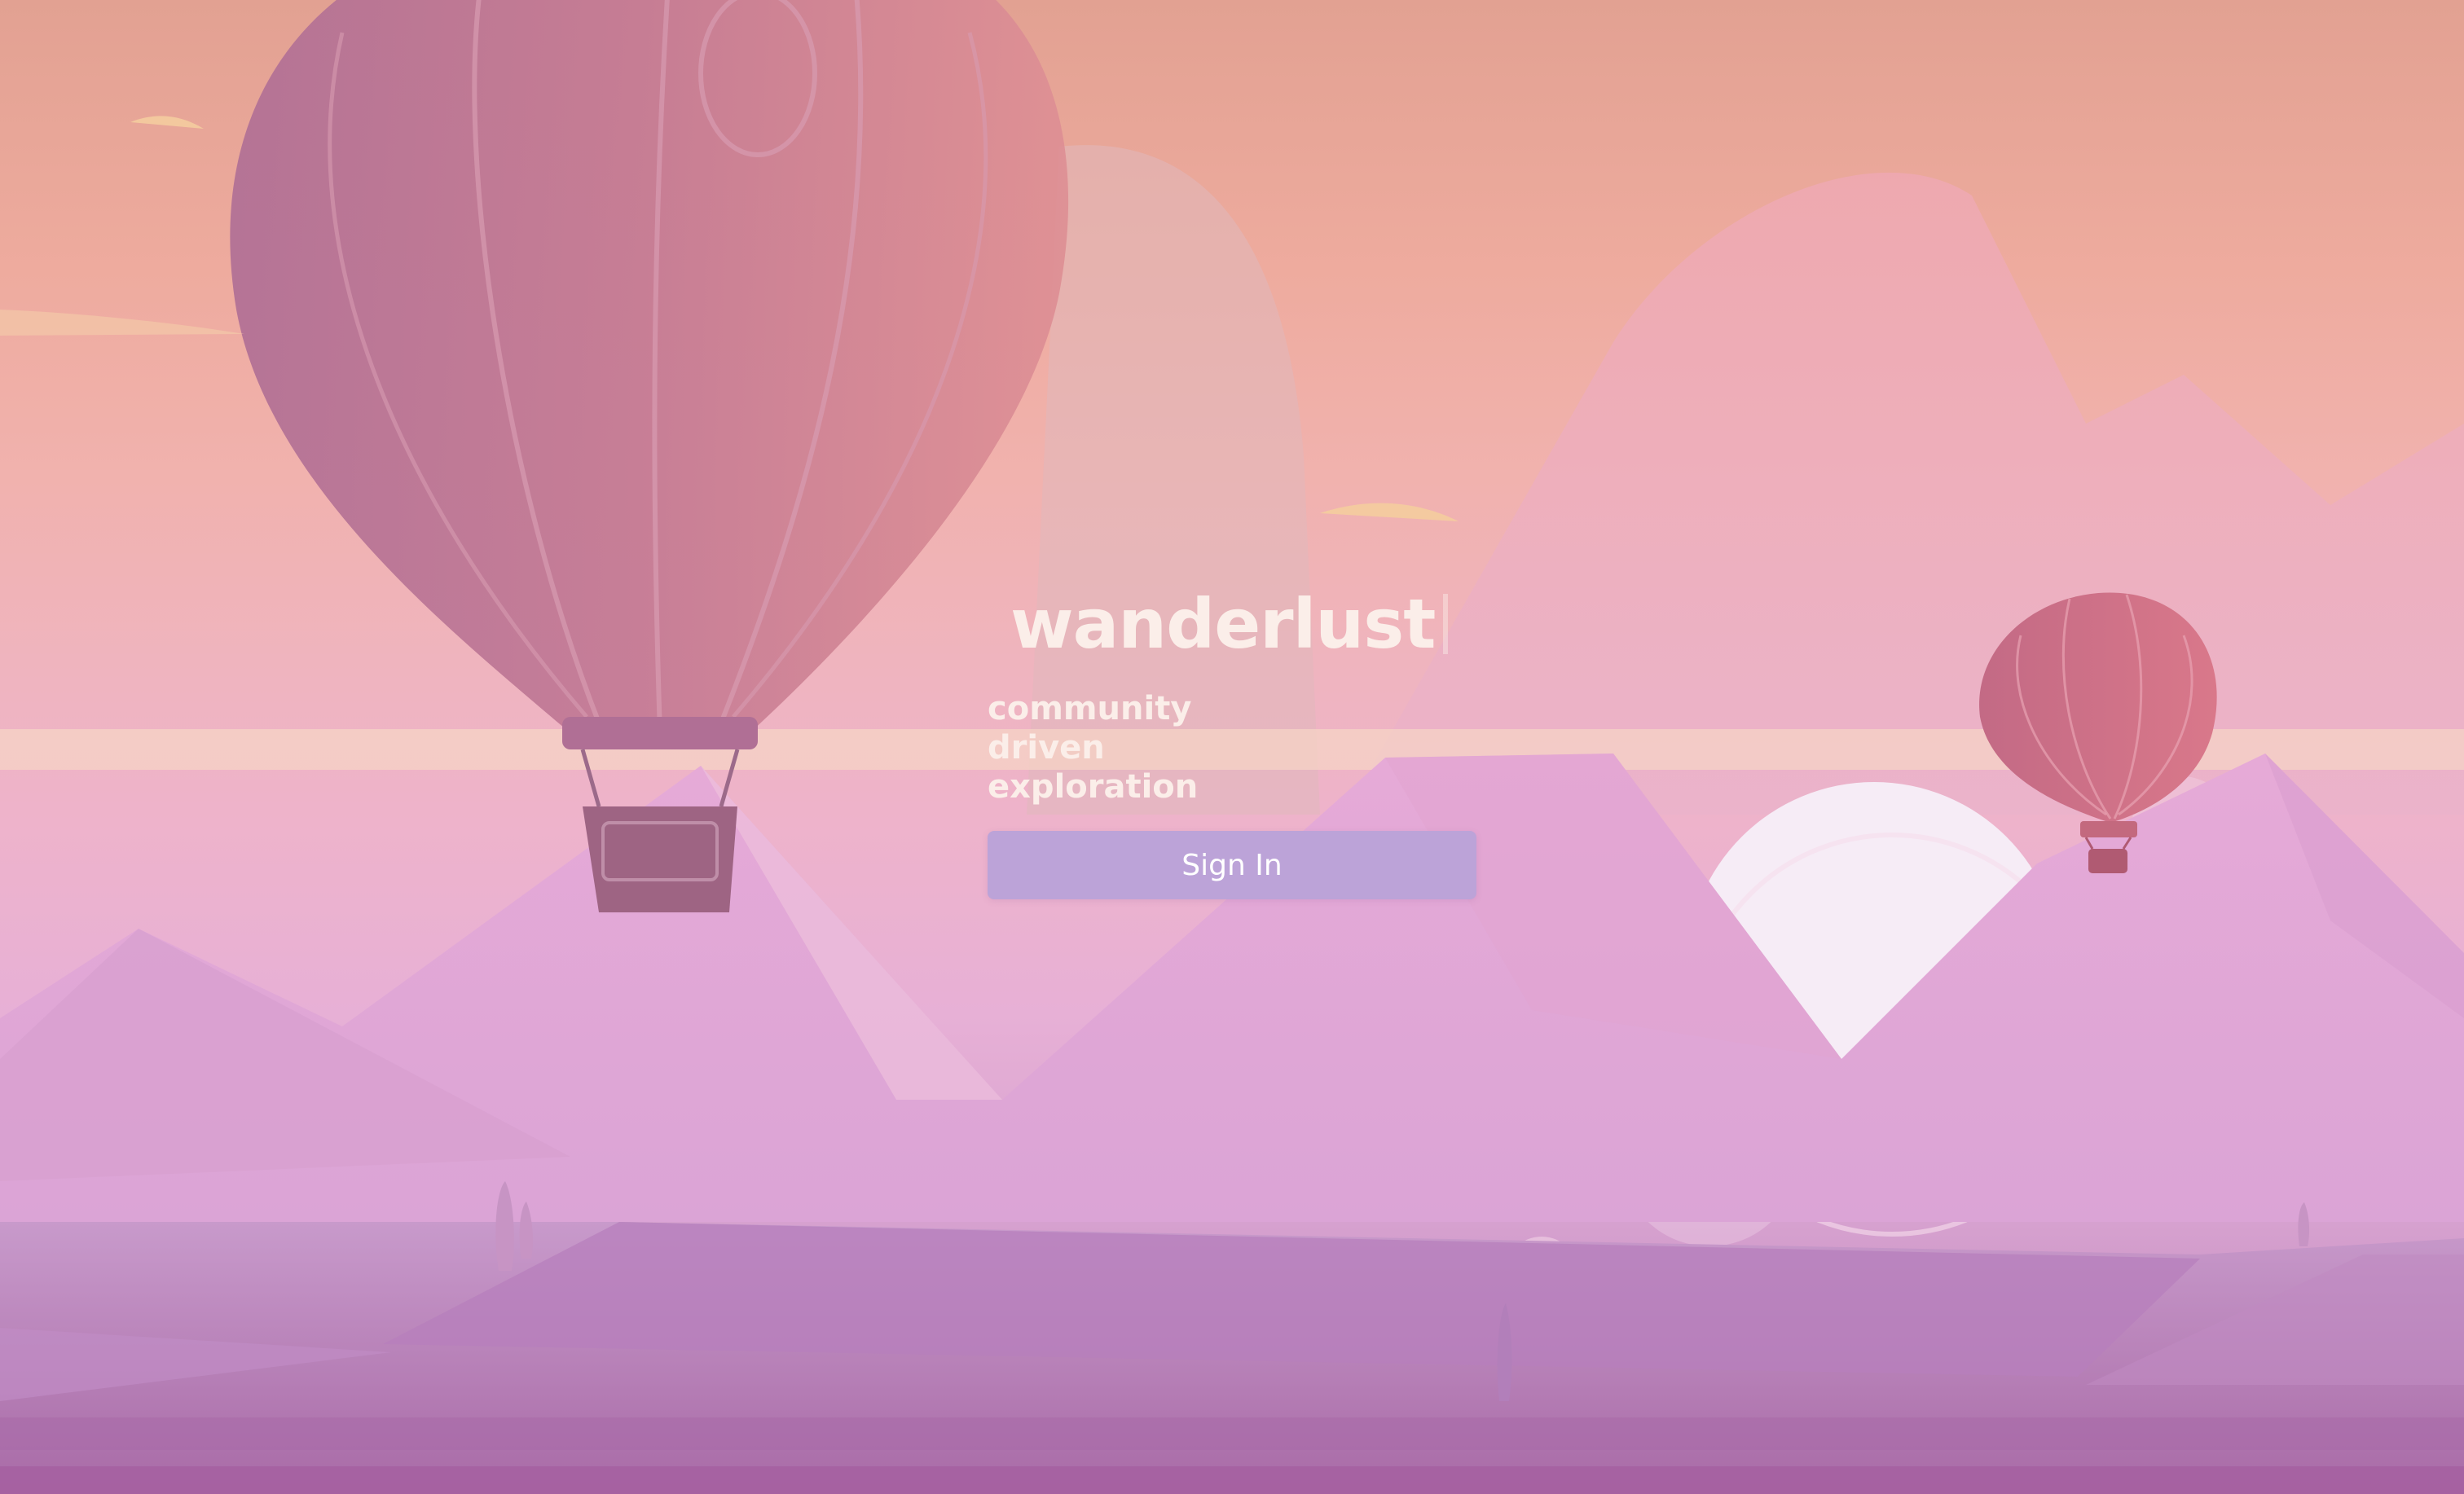 The width and height of the screenshot is (2464, 1494). Describe the element at coordinates (1093, 748) in the screenshot. I see `app-tagline: community driven exploration` at that location.